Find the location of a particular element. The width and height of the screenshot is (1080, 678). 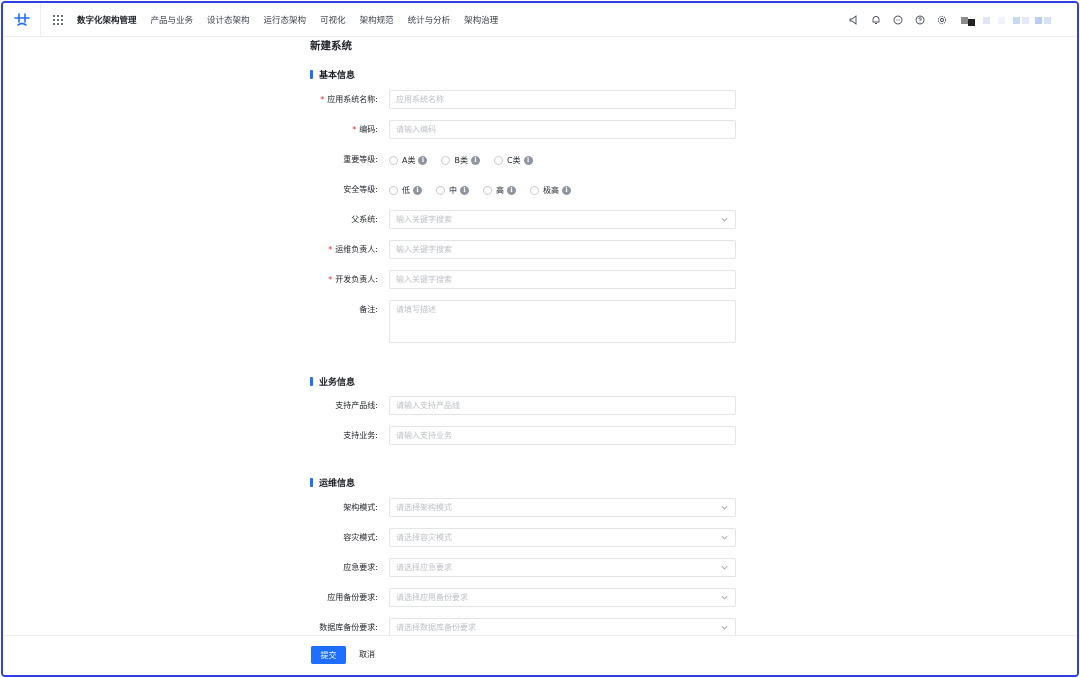

row-security: 安全等级: 低i 中i 高i 极高 i is located at coordinates (540, 190).